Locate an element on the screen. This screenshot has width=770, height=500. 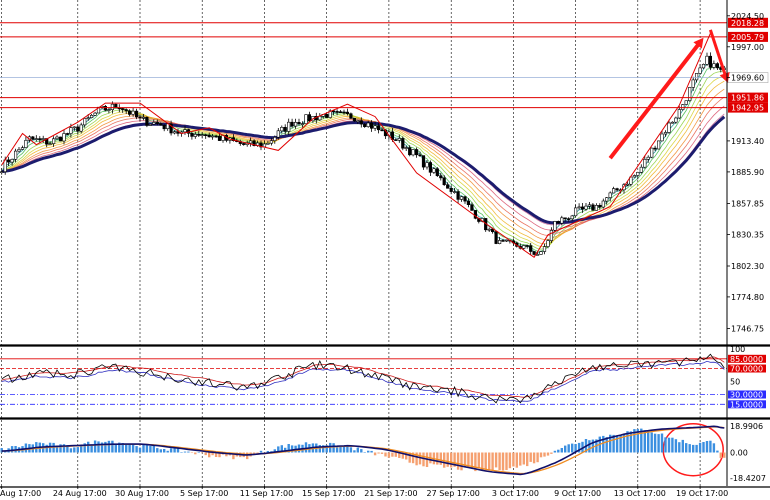
rsi-level-label-1: 70.0000 is located at coordinates (746, 369).